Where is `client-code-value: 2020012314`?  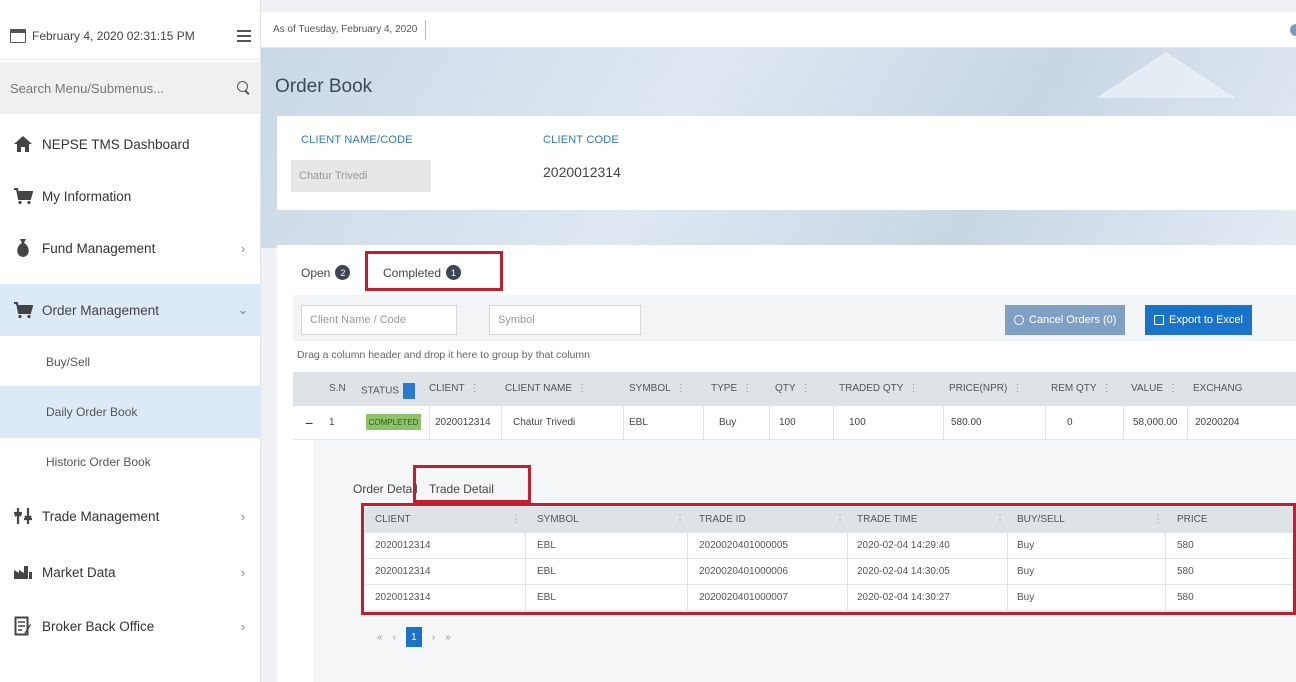 client-code-value: 2020012314 is located at coordinates (582, 172).